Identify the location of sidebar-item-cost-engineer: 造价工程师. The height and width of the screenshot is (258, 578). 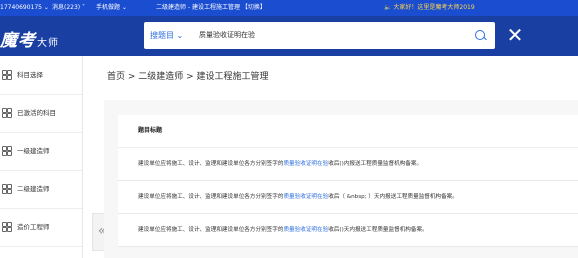
(41, 227).